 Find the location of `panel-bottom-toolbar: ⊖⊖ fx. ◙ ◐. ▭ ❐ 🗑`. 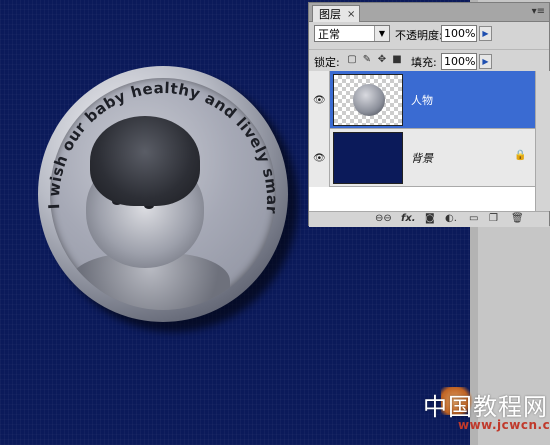

panel-bottom-toolbar: ⊖⊖ fx. ◙ ◐. ▭ ❐ 🗑 is located at coordinates (429, 219).